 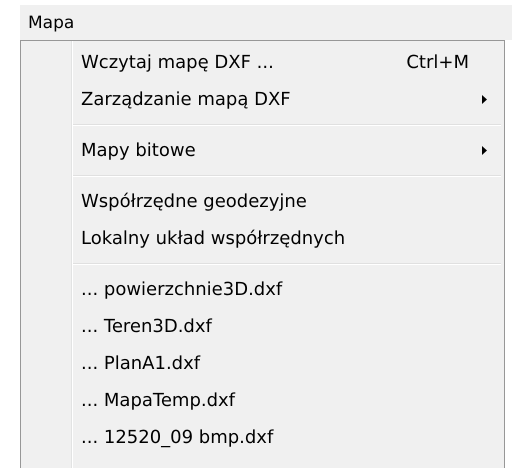 What do you see at coordinates (286, 363) in the screenshot?
I see `menu-item: ... PlanA1.dxf` at bounding box center [286, 363].